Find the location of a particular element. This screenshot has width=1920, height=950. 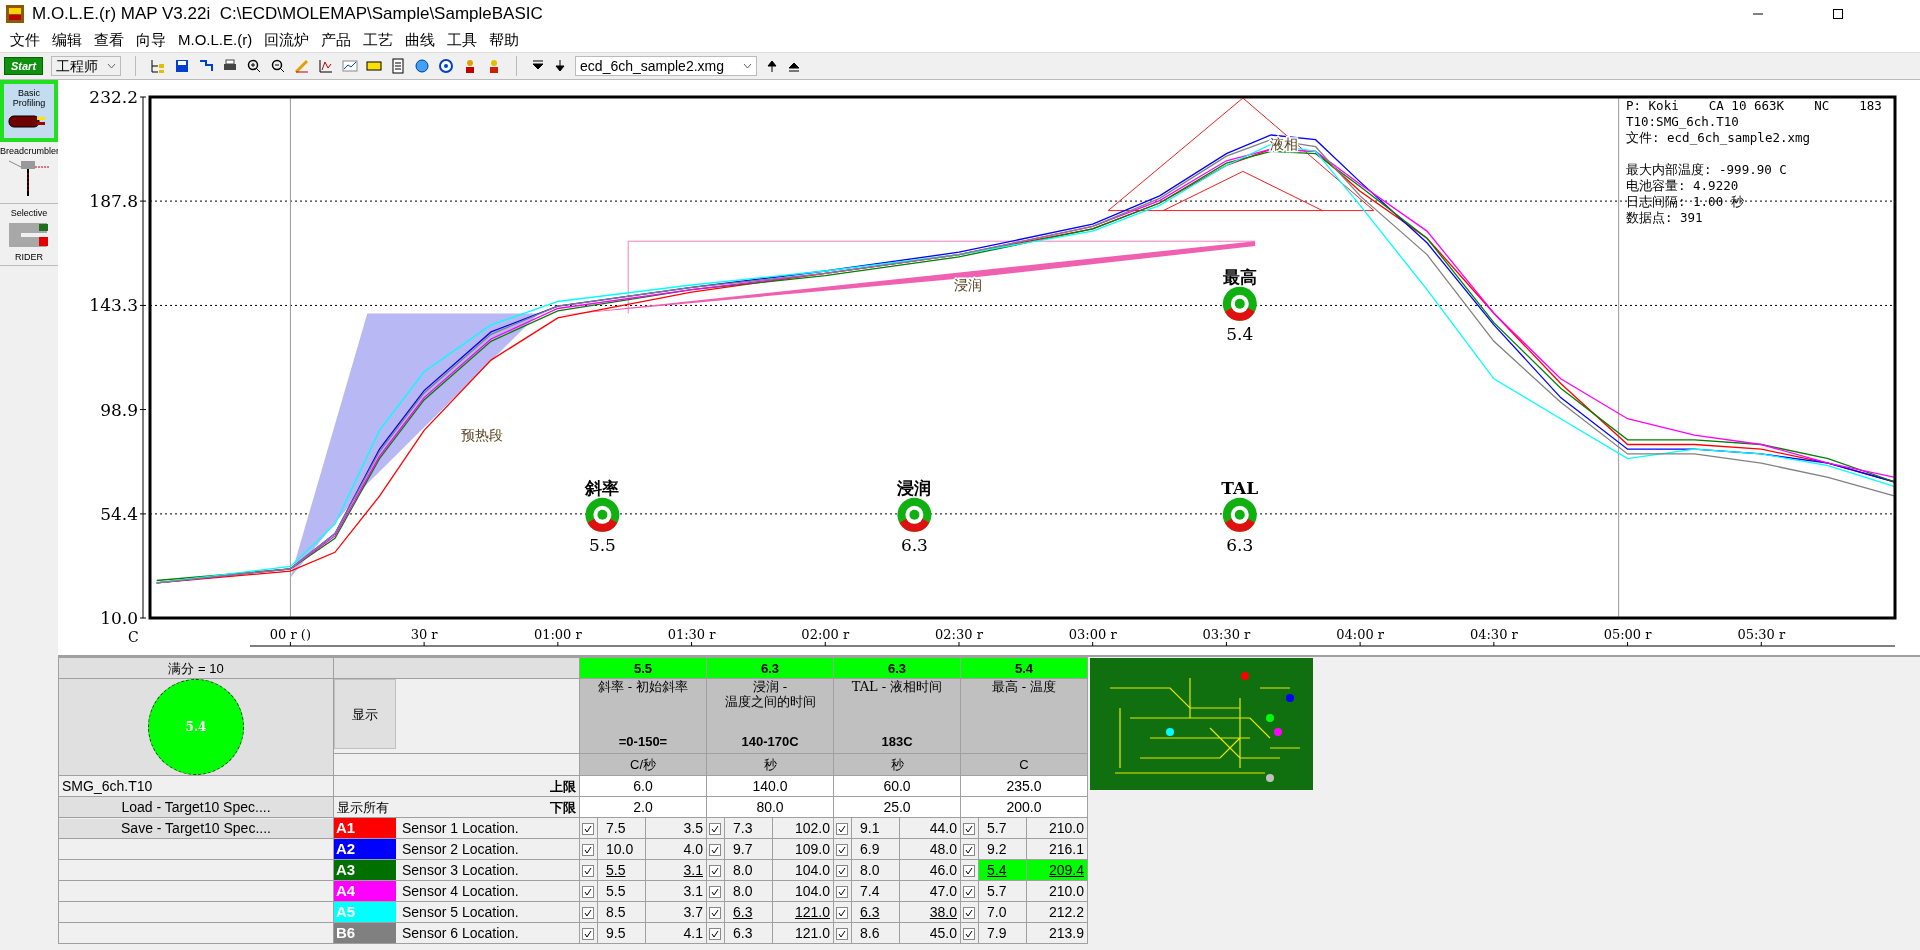

show-all-link: 显示所有 is located at coordinates (363, 807).